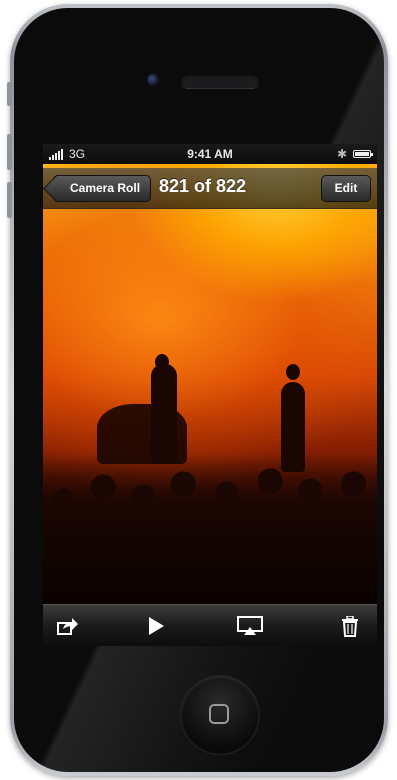 This screenshot has height=780, width=397. I want to click on trash-icon, so click(350, 626).